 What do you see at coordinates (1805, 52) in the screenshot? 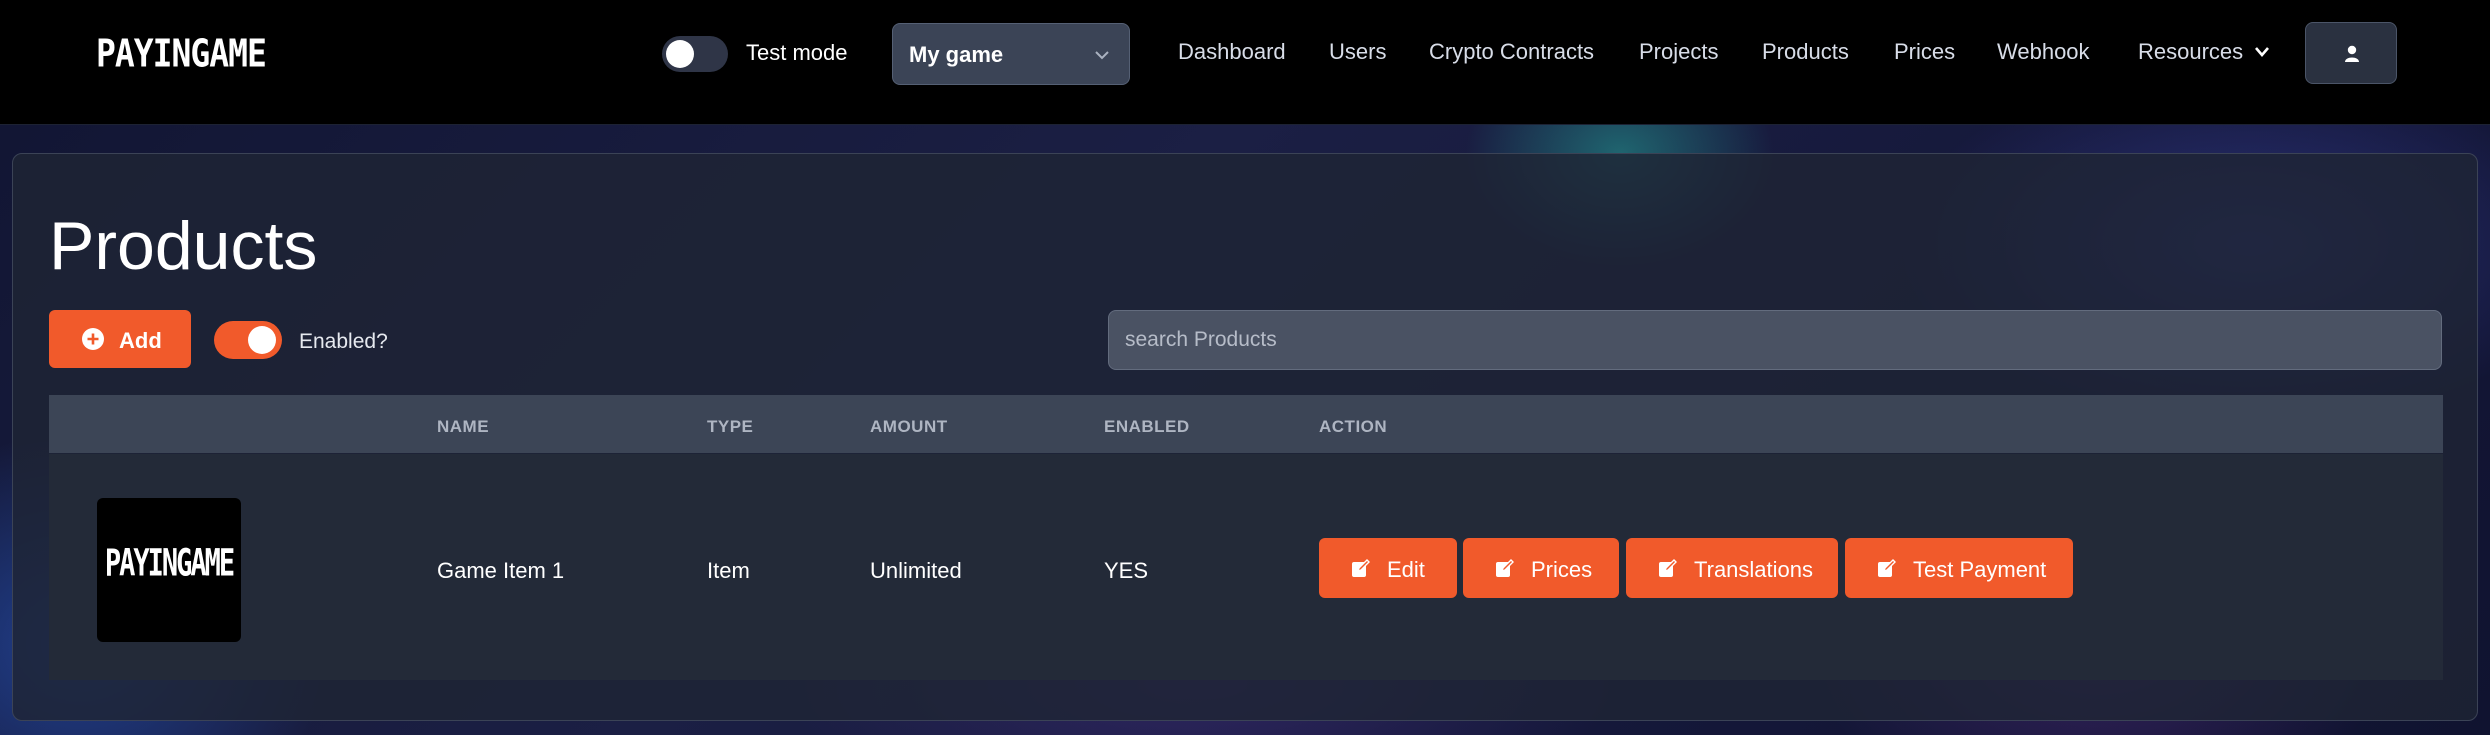
I see `nav-products: Products` at bounding box center [1805, 52].